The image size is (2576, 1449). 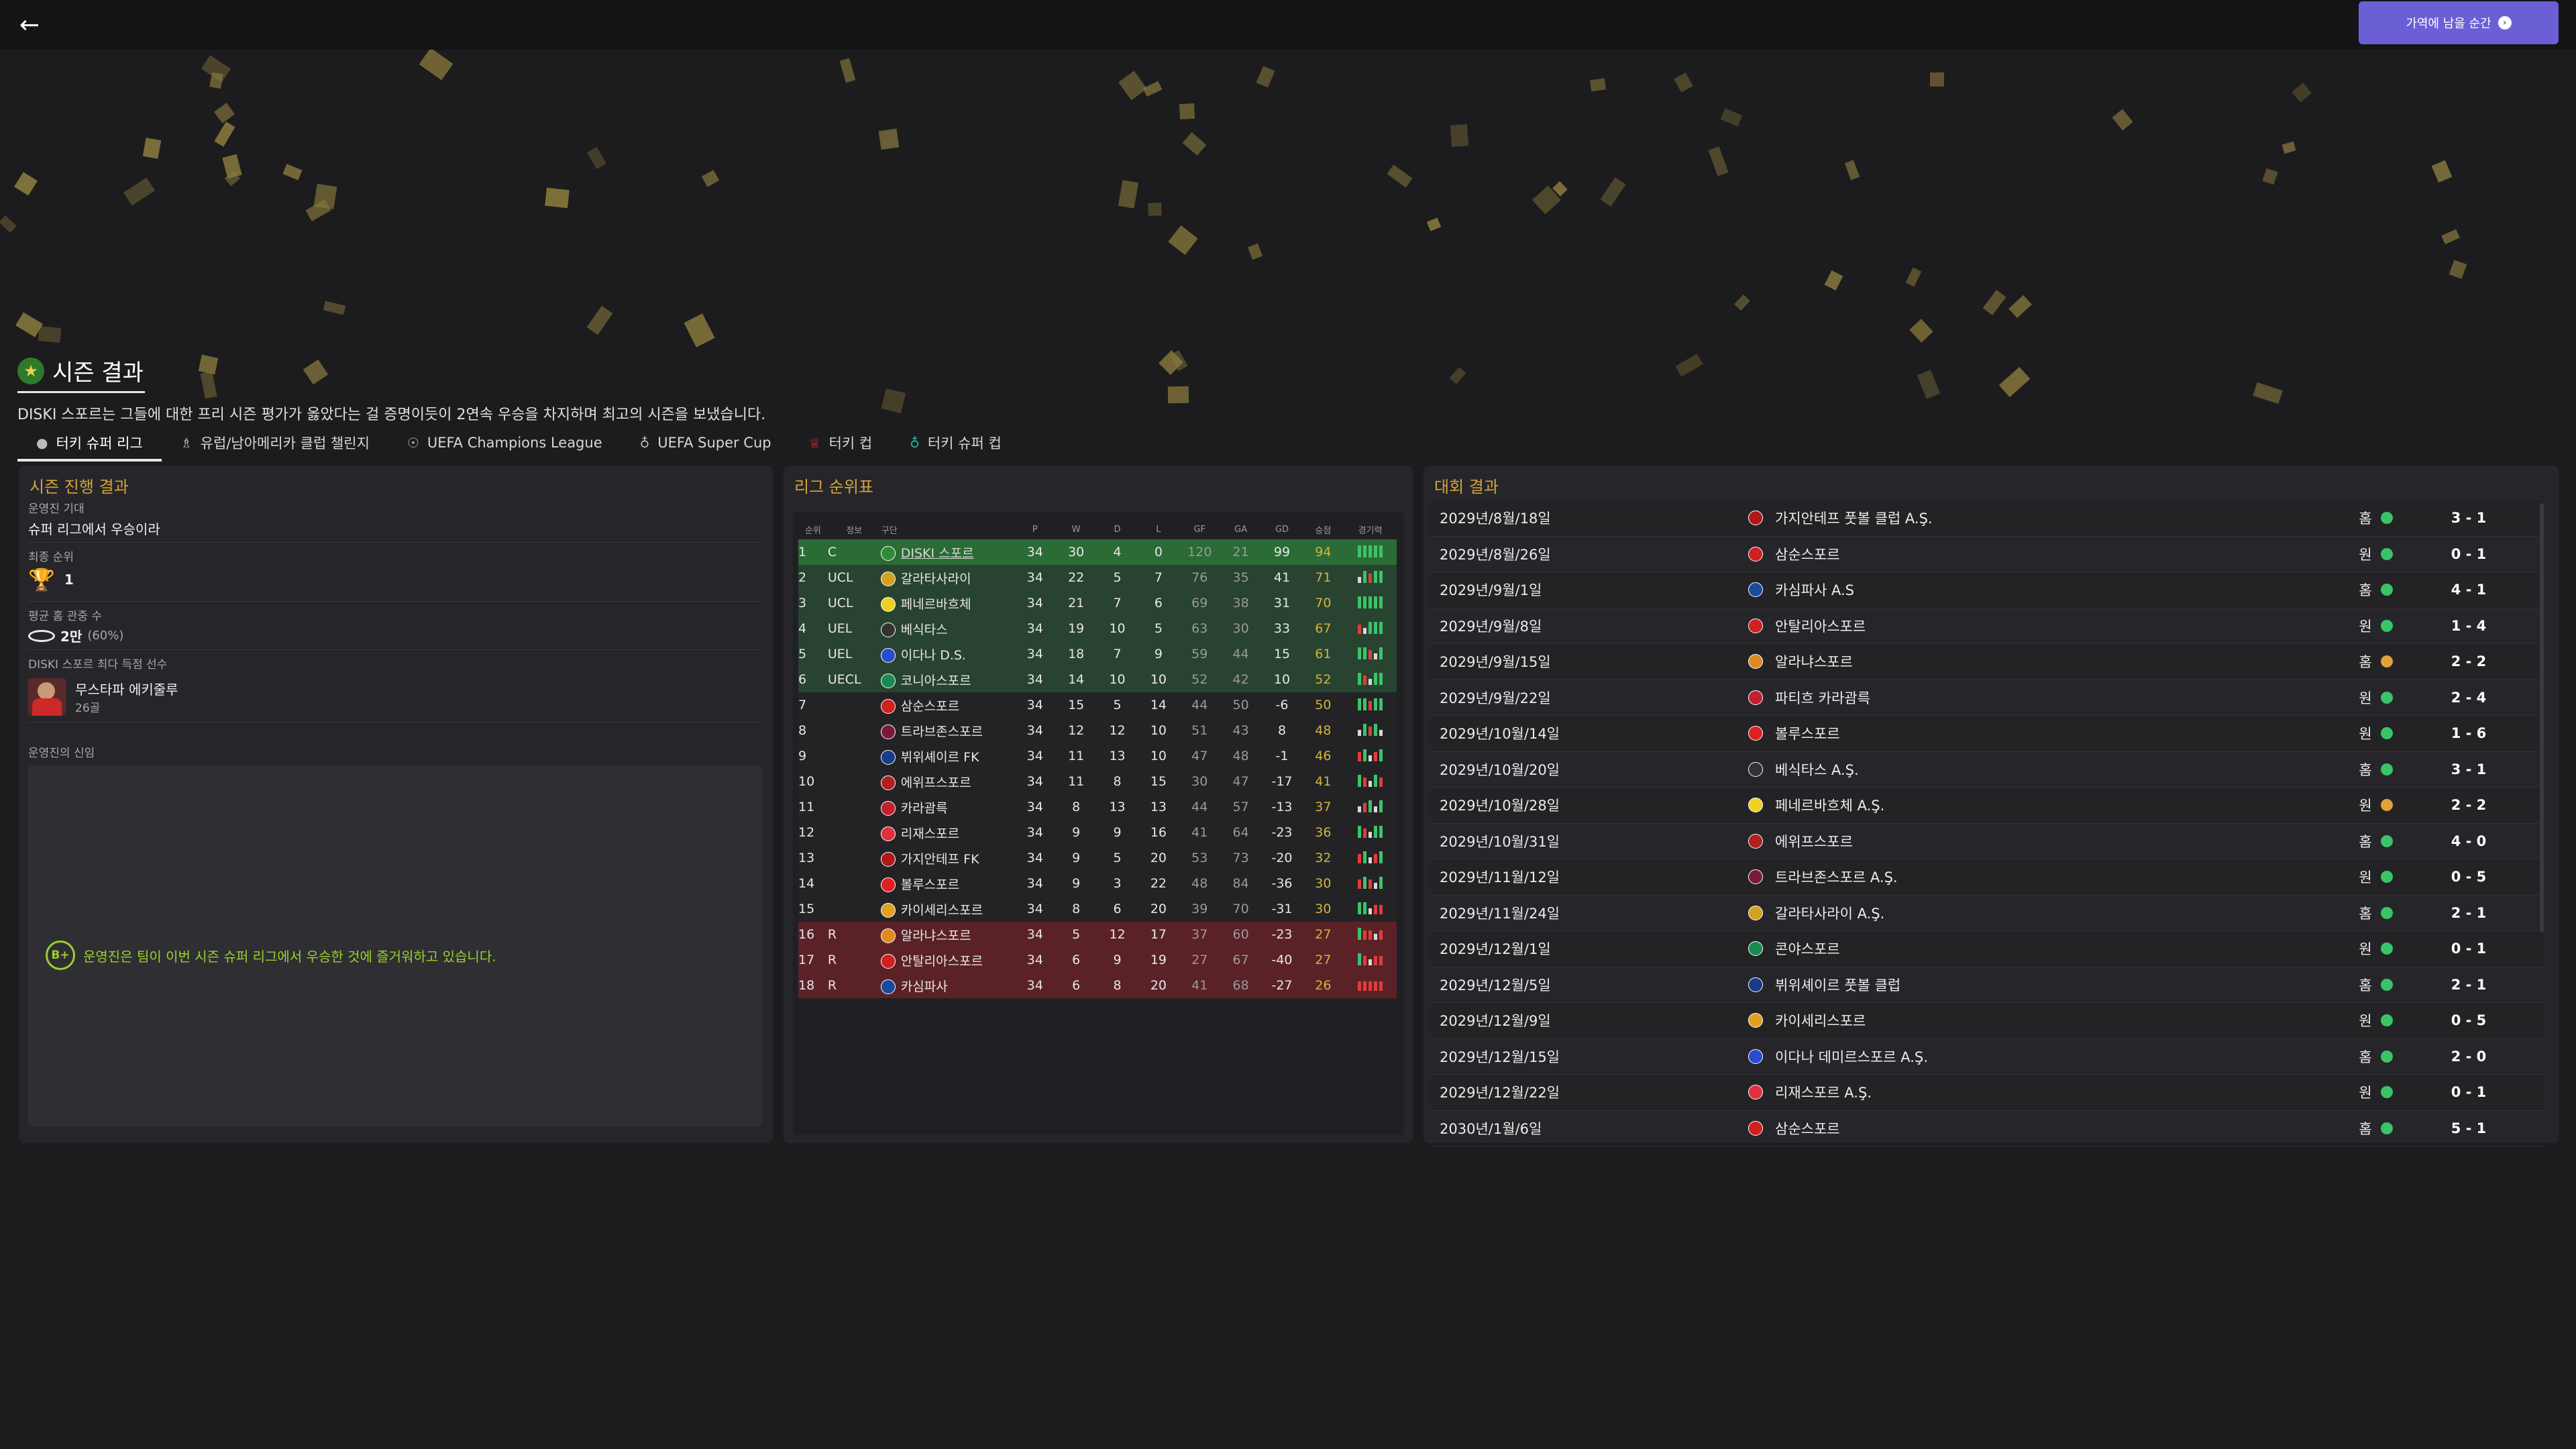 What do you see at coordinates (1097, 909) in the screenshot?
I see `table-row: 15 카이세리스포르 34 8 6 20 39 70 -31 30` at bounding box center [1097, 909].